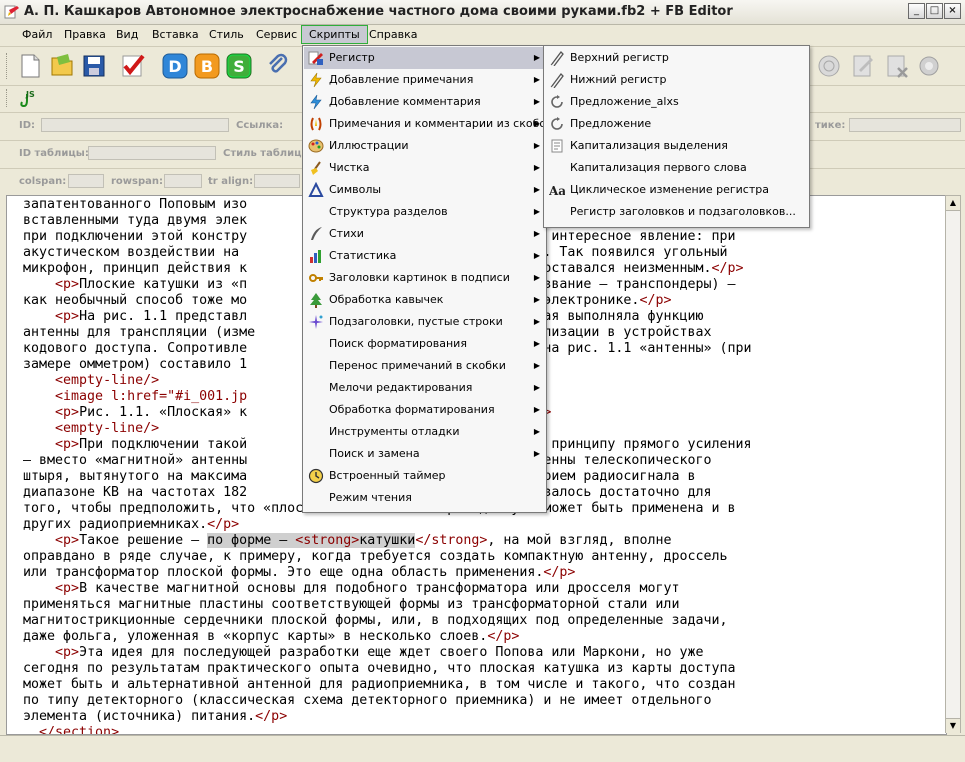 The height and width of the screenshot is (762, 965). I want to click on xml-tag: <p>, so click(67, 412).